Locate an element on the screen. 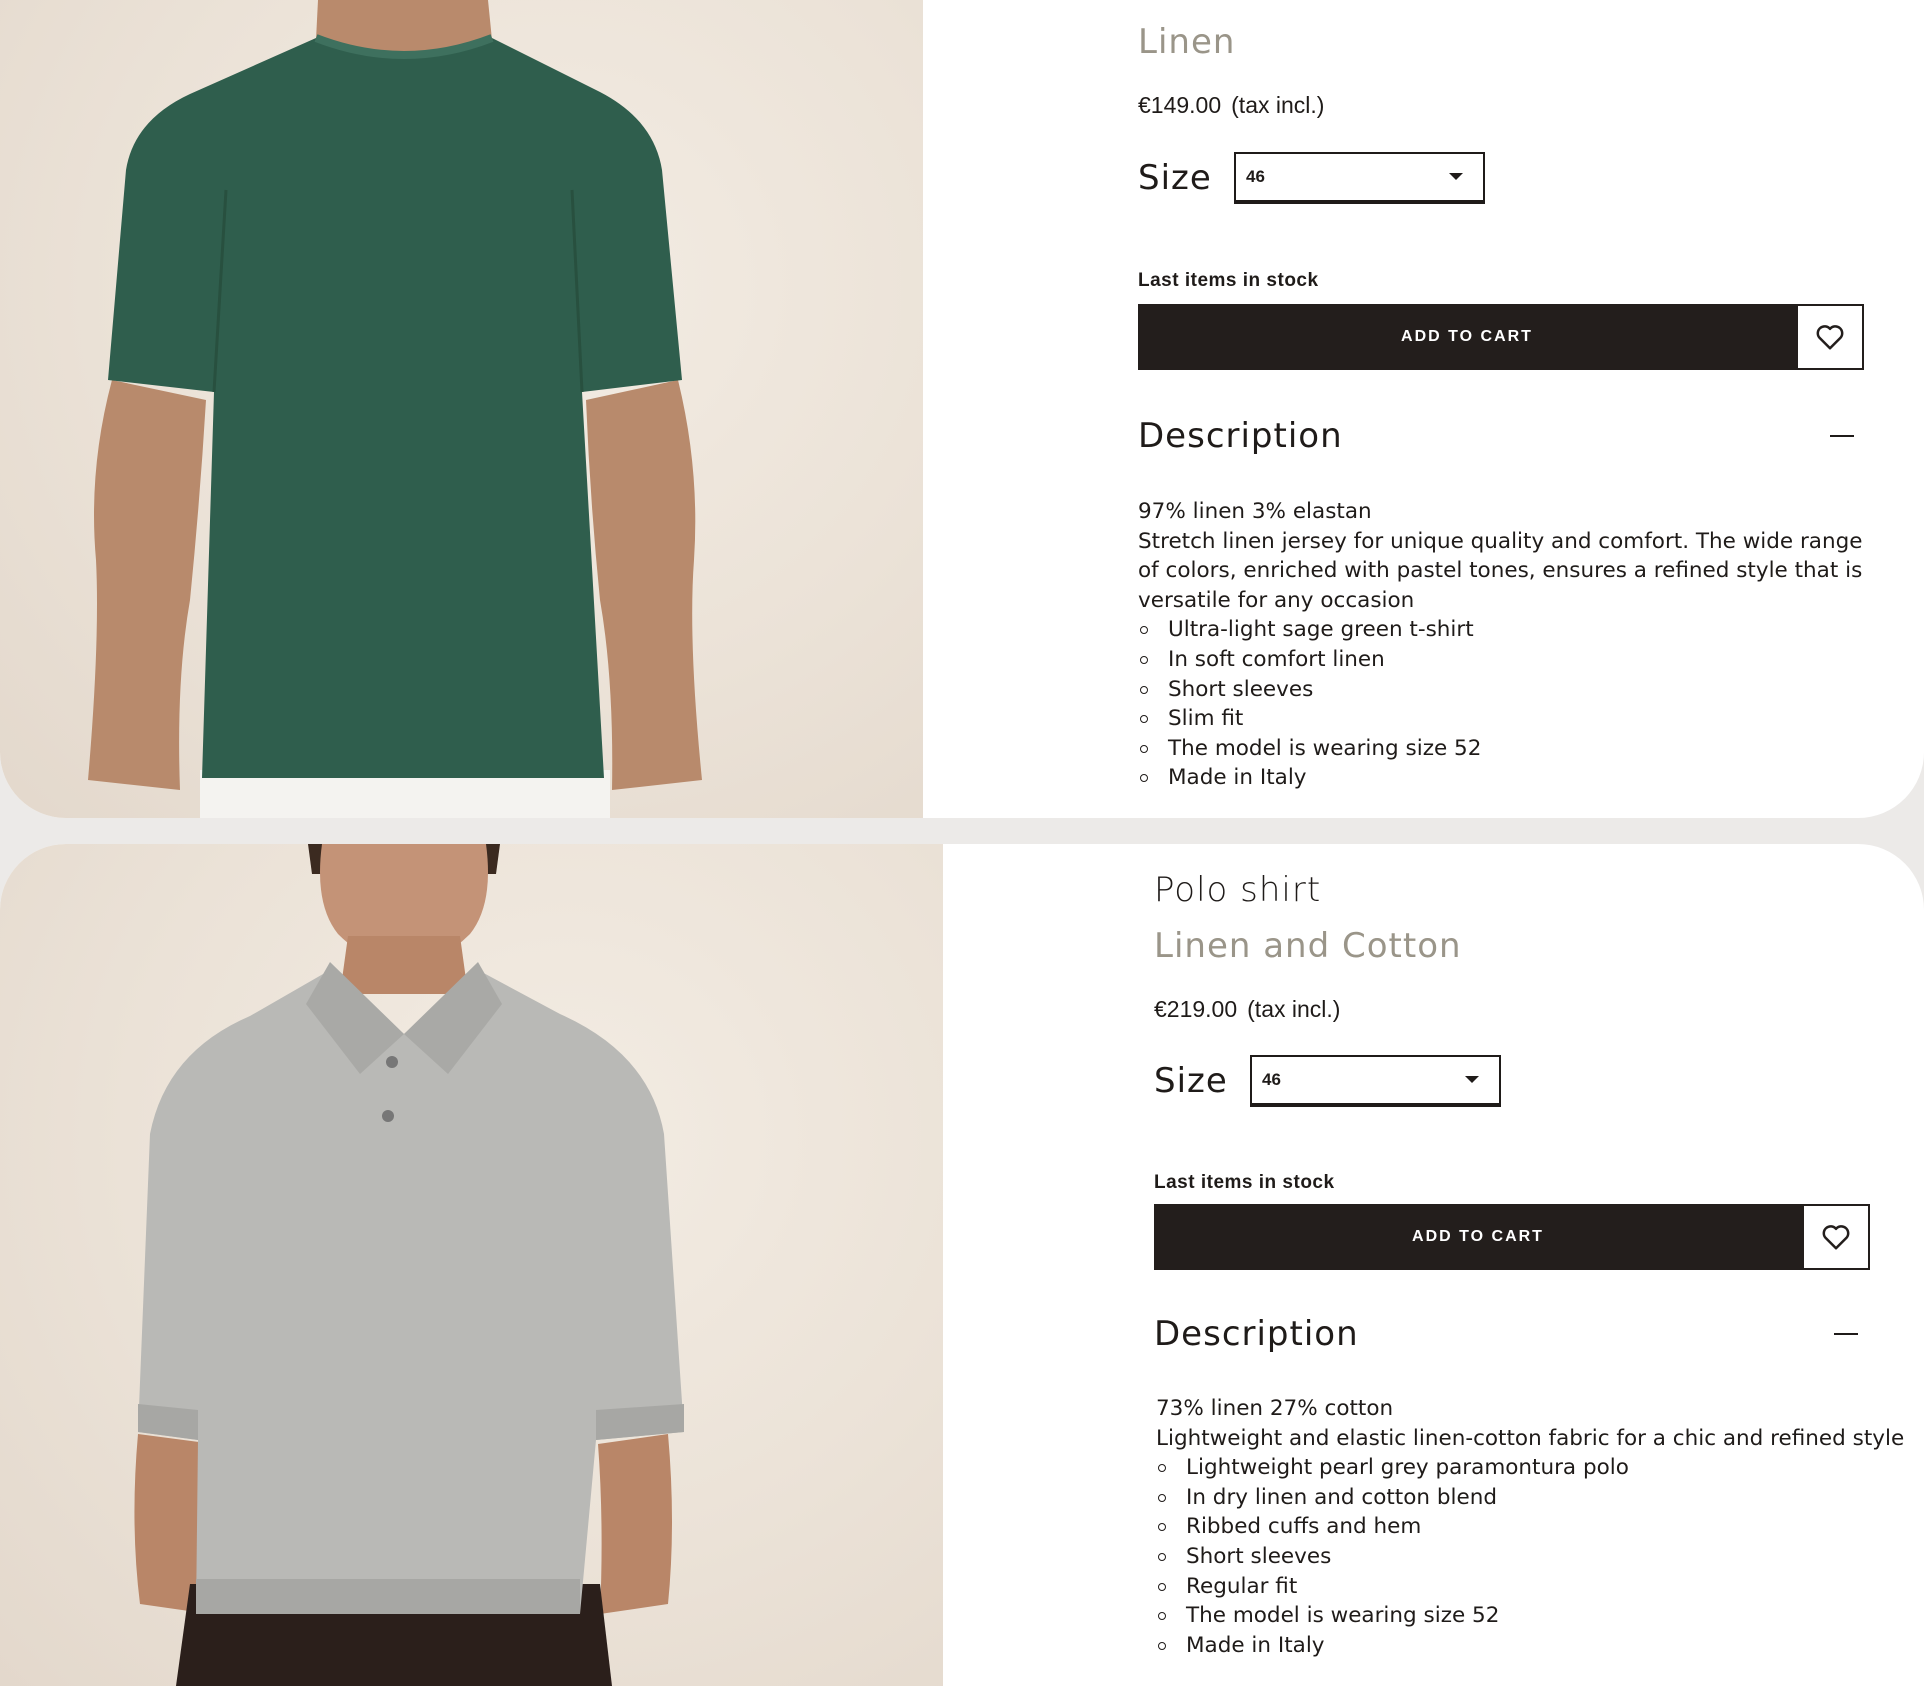 This screenshot has height=1686, width=1924. polo-right-cuff is located at coordinates (640, 1422).